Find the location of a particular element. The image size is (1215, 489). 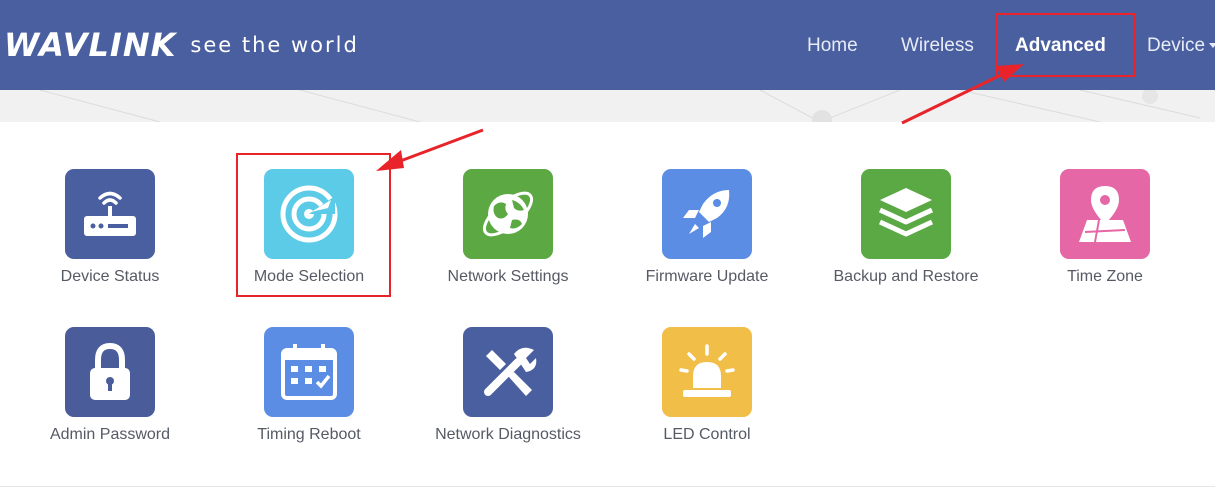

calendar-icon is located at coordinates (309, 372).